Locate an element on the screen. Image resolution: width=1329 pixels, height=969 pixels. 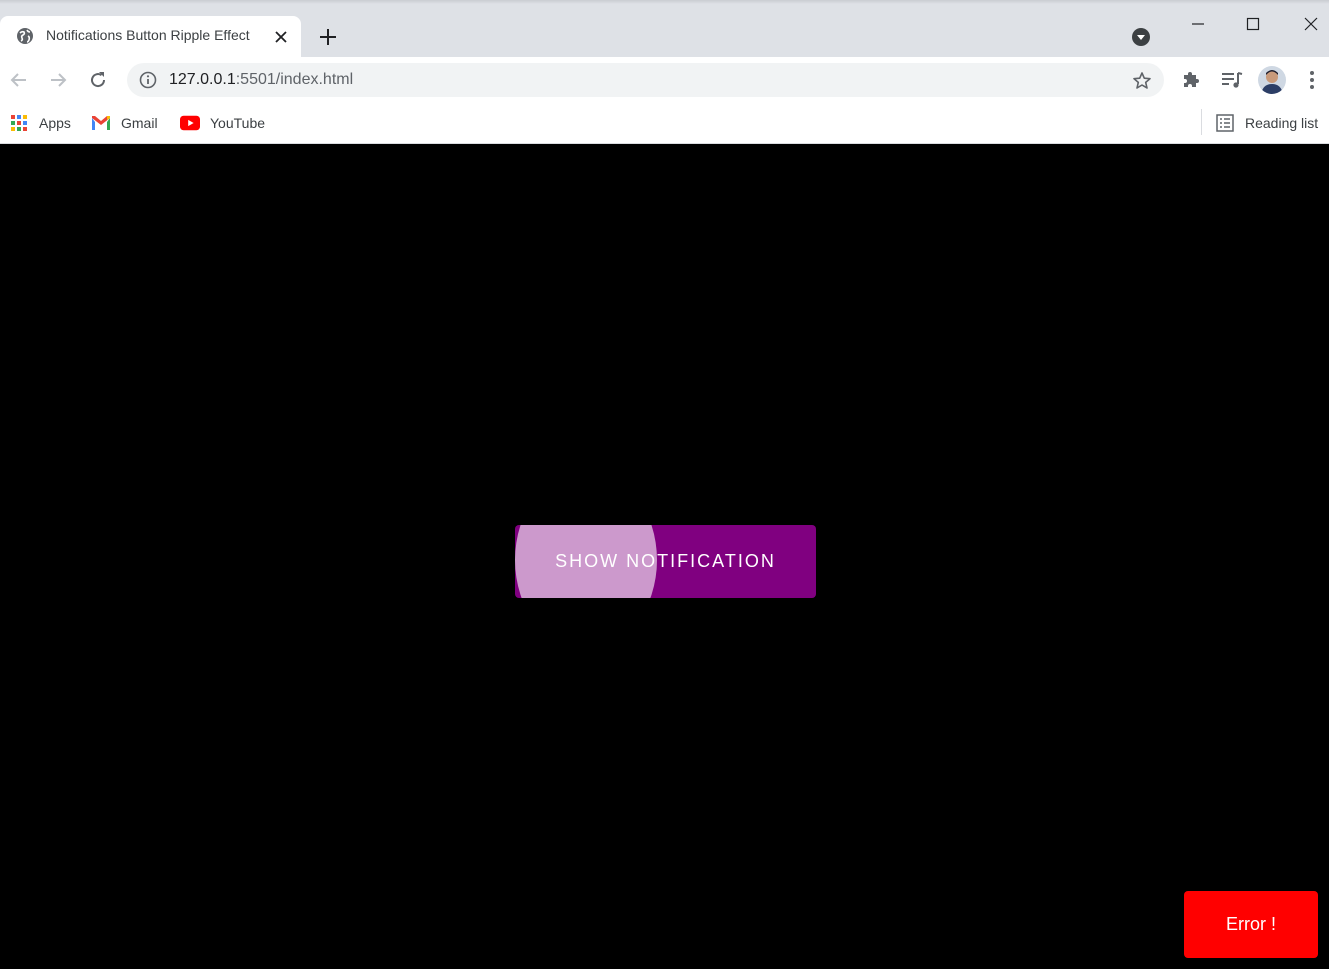
bookmark-youtube: YouTube is located at coordinates (222, 123).